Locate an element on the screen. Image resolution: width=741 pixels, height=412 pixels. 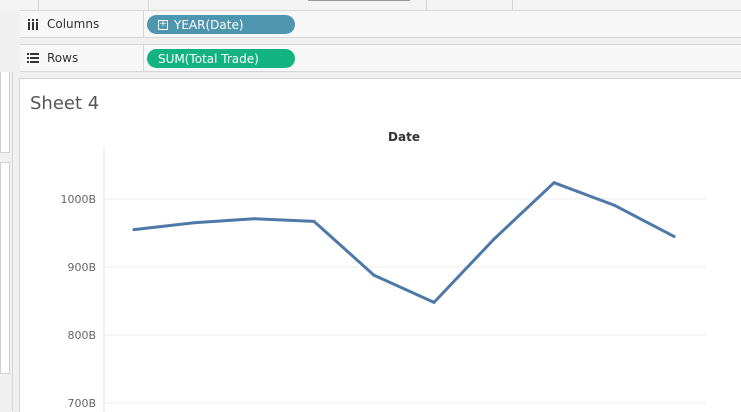
year-date-pill: + YEAR(Date) is located at coordinates (221, 24).